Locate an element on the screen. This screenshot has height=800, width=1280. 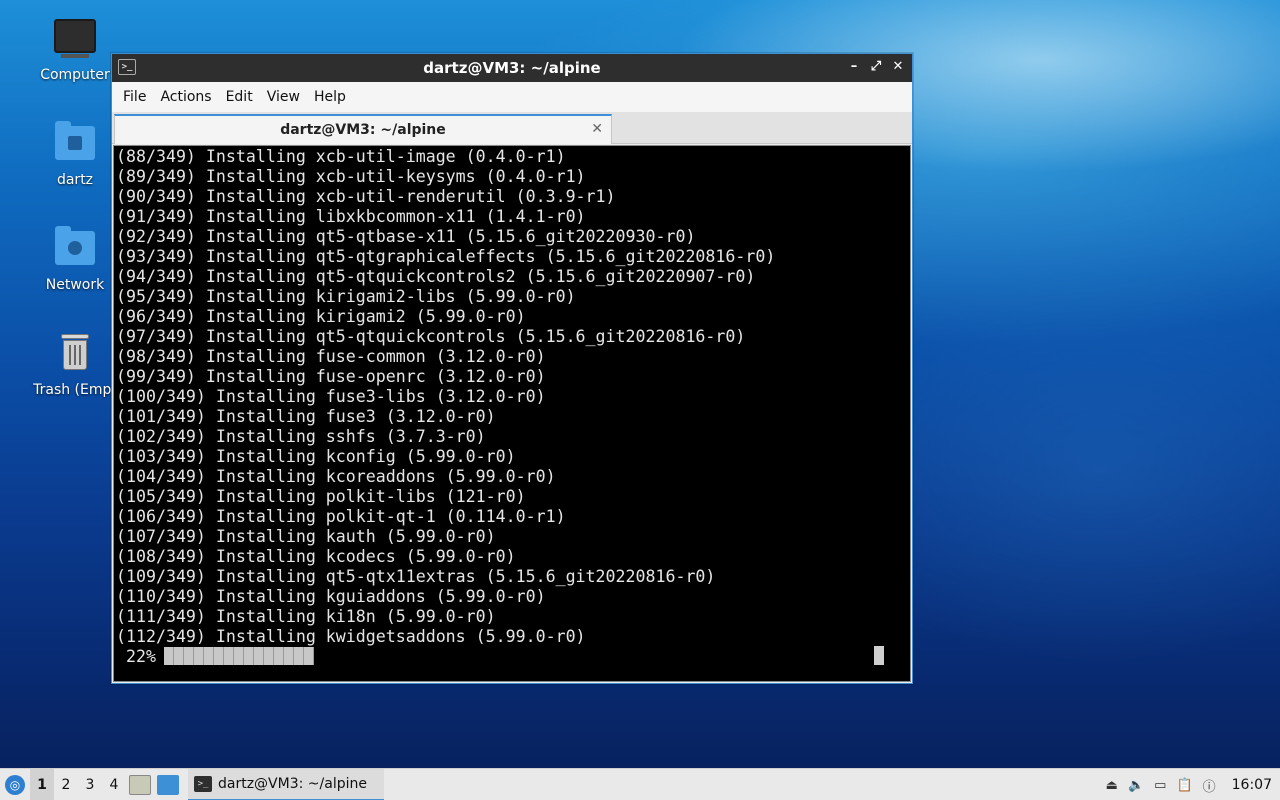
workspace-2: 2 is located at coordinates (66, 784).